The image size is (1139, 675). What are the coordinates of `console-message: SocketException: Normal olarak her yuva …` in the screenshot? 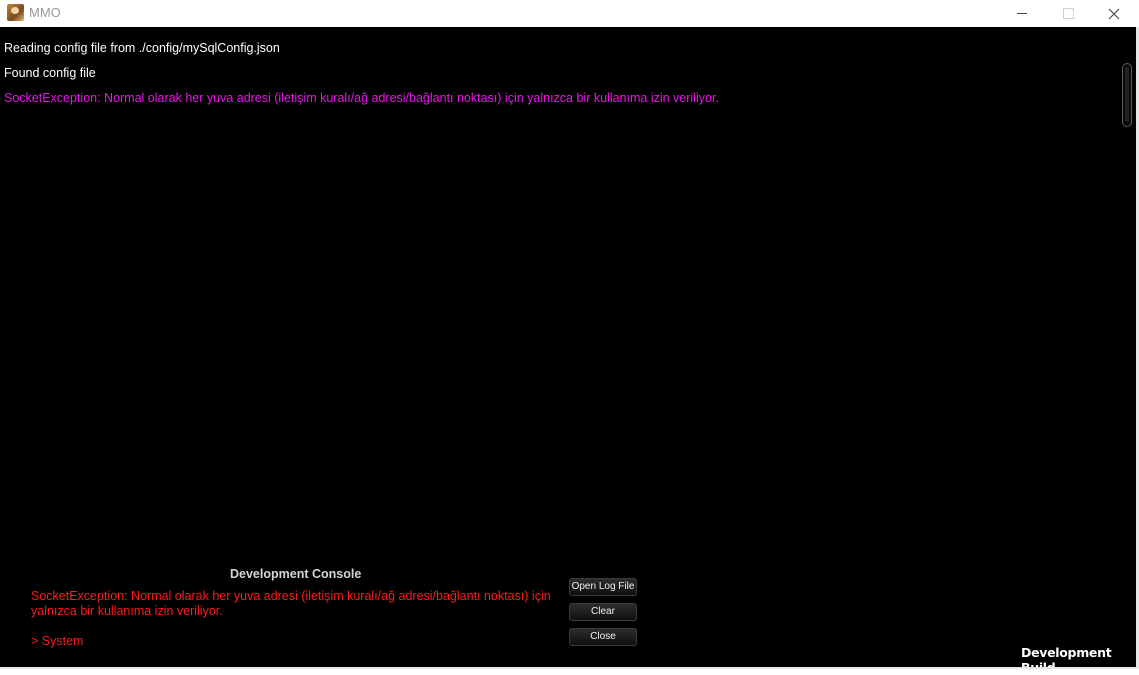 It's located at (291, 603).